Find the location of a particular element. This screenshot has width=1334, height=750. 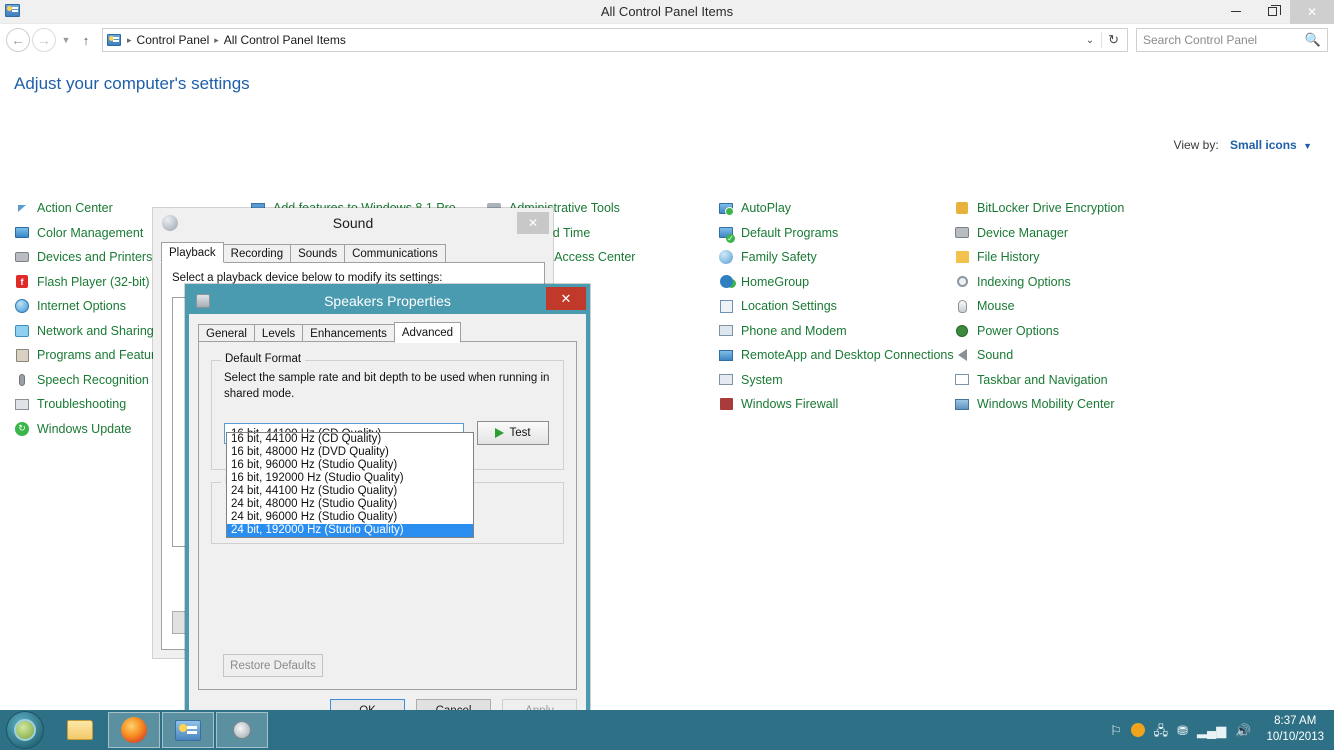

cp-item-homegroup: HomeGroup is located at coordinates (837, 282).